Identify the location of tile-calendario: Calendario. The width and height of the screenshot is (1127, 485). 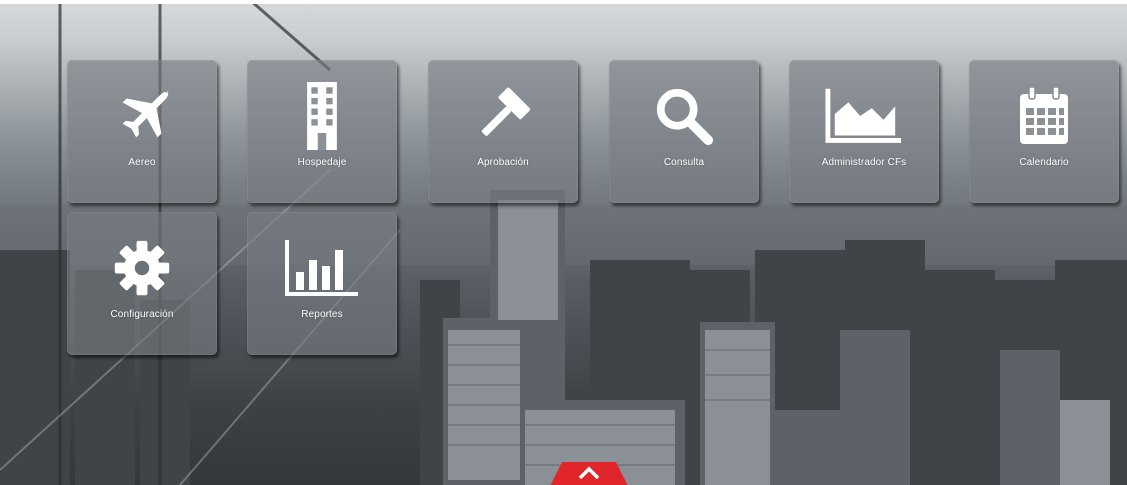
(1044, 131).